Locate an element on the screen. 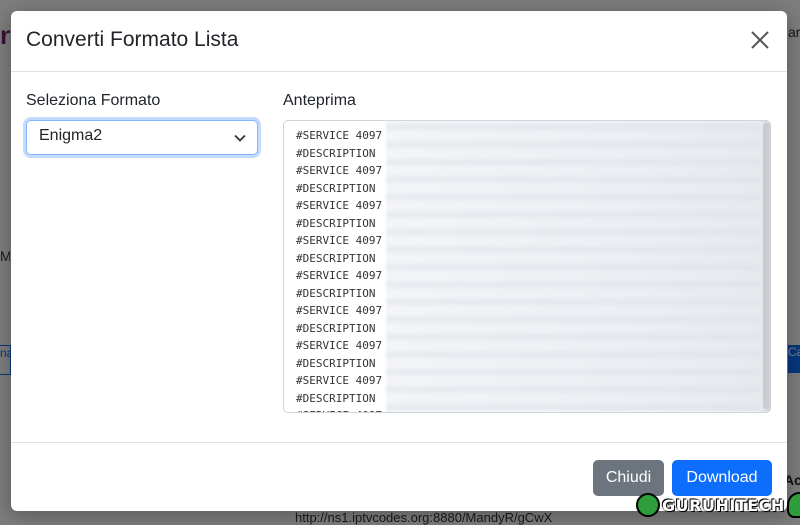 This screenshot has height=525, width=800. chiudi-button: Chiudi is located at coordinates (628, 478).